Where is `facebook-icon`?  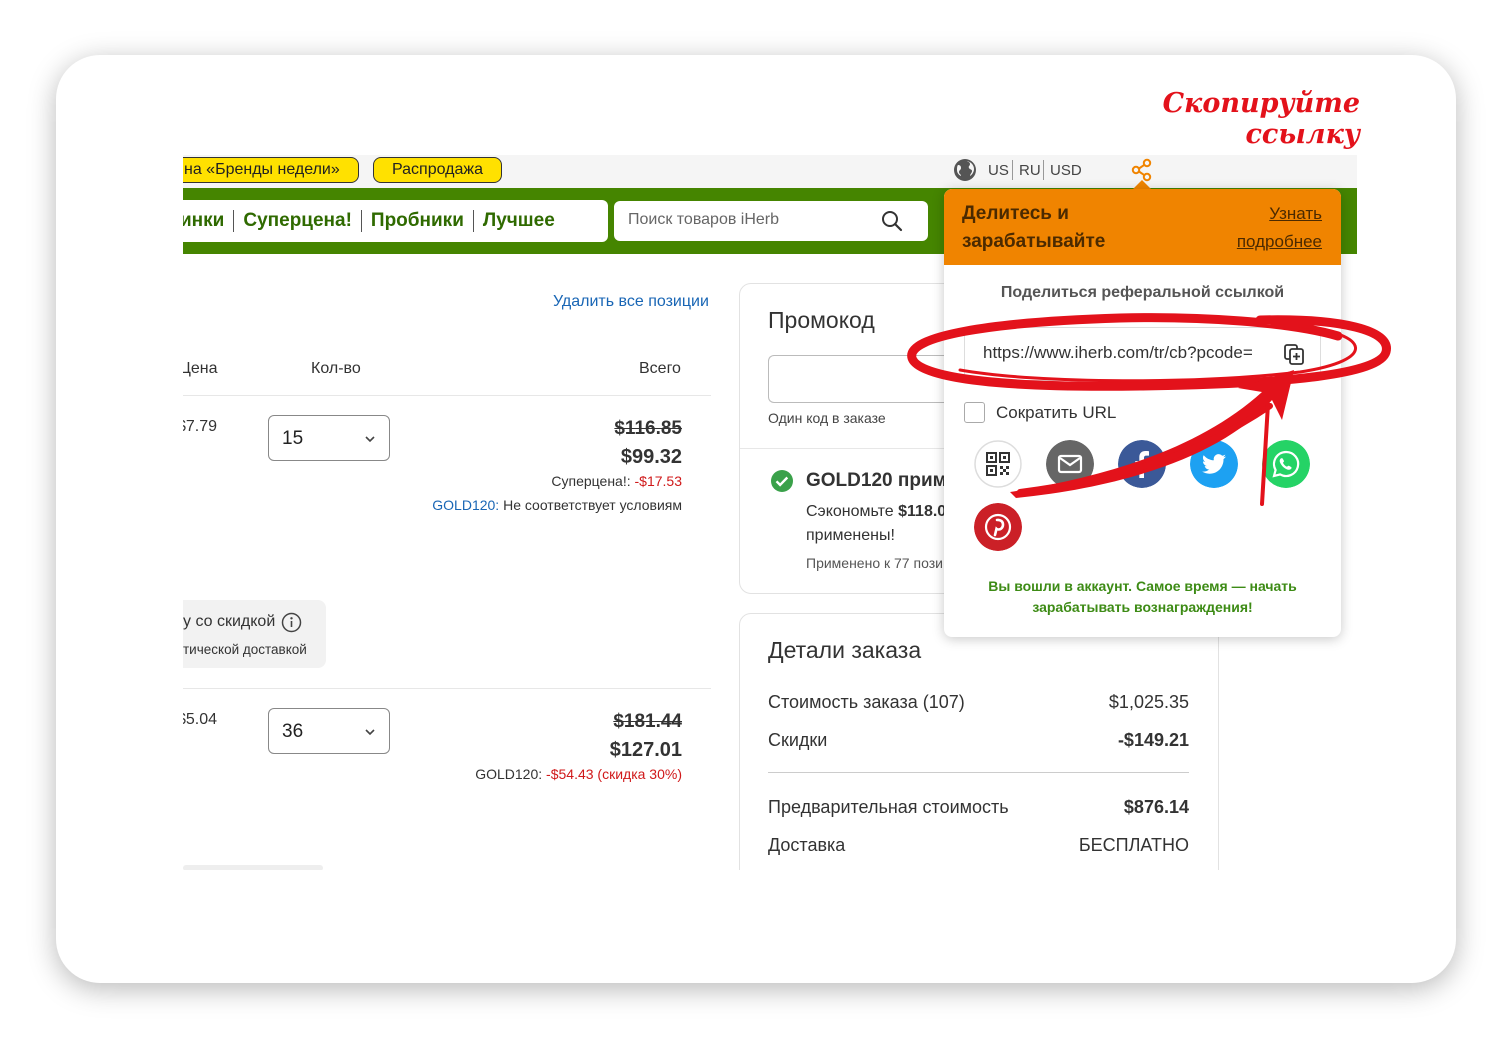 facebook-icon is located at coordinates (1142, 464).